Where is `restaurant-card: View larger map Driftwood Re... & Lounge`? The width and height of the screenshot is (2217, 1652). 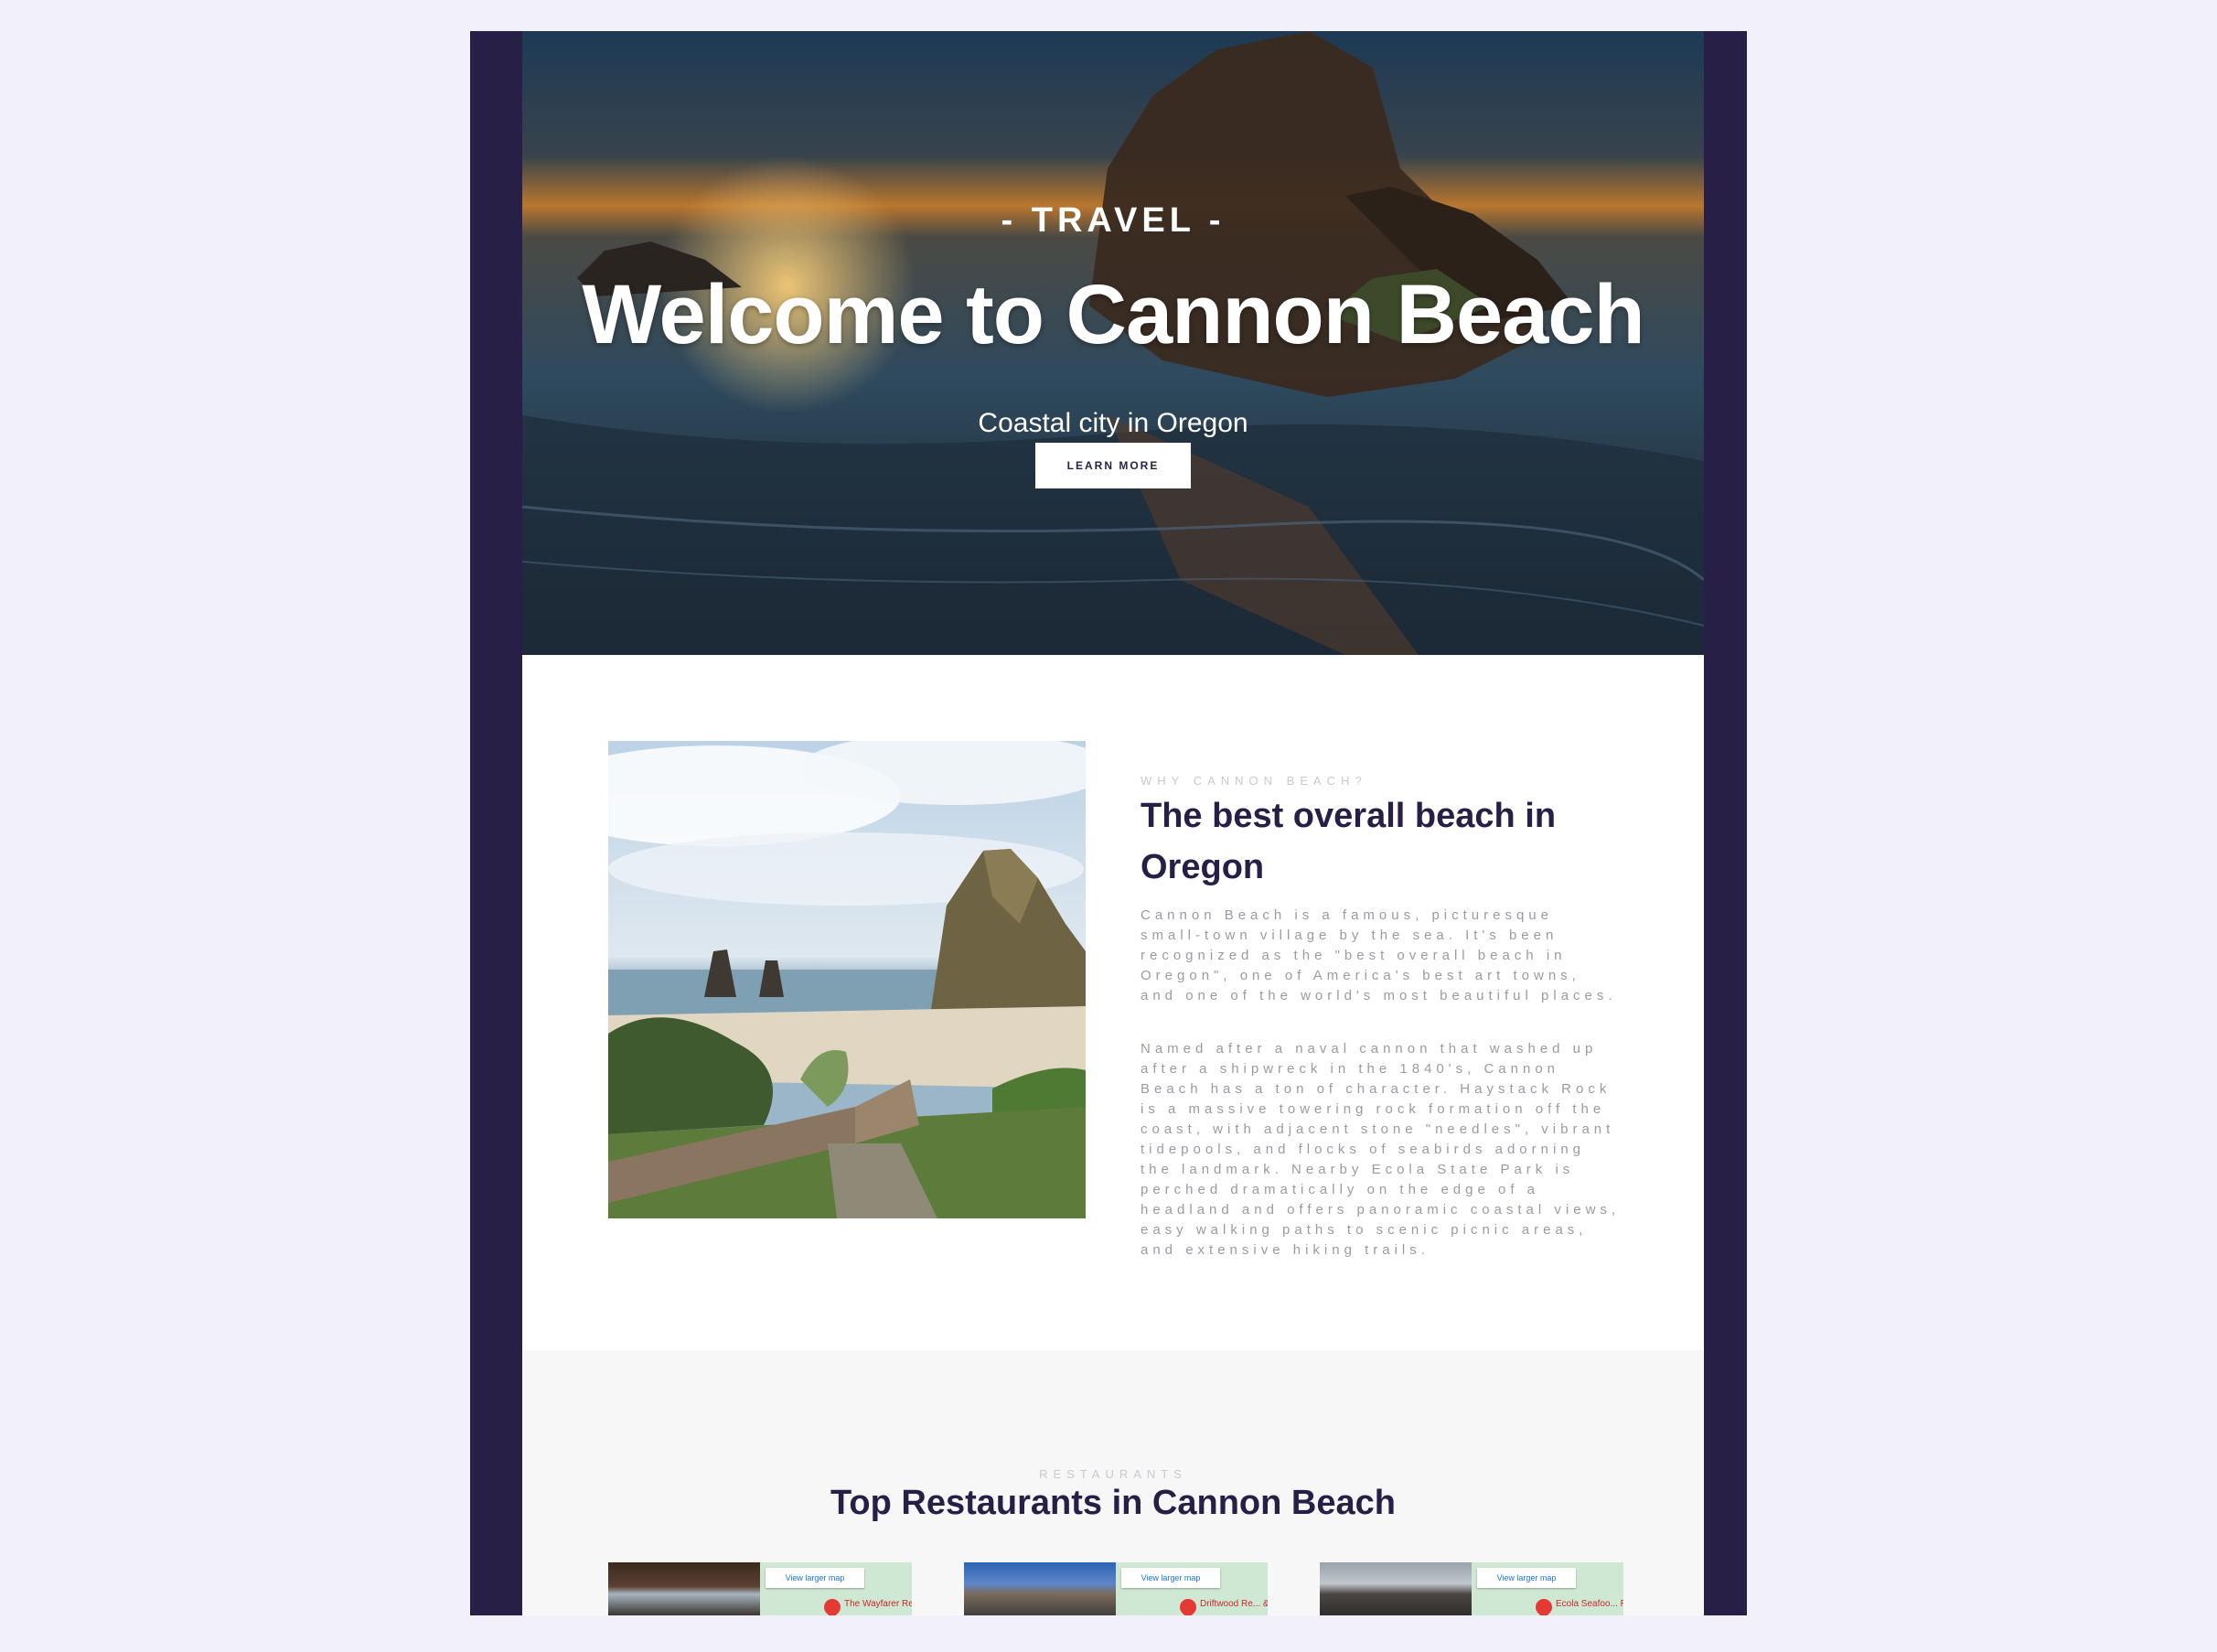 restaurant-card: View larger map Driftwood Re... & Lounge is located at coordinates (1116, 1588).